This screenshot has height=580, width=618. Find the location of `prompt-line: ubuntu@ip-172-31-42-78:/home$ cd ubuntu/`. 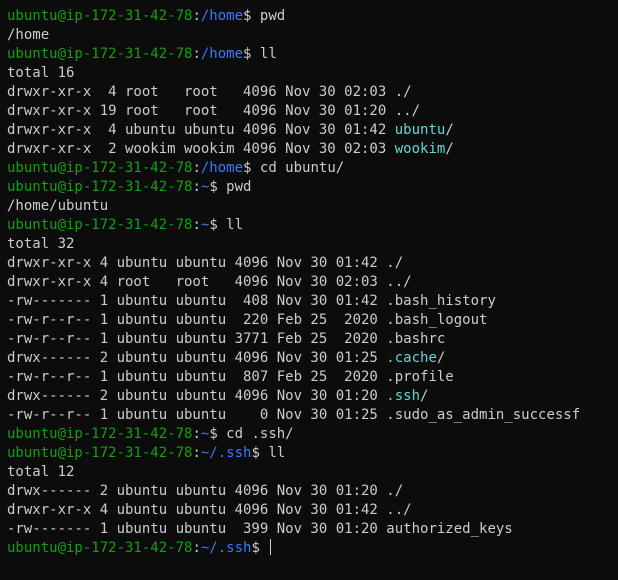

prompt-line: ubuntu@ip-172-31-42-78:/home$ cd ubuntu/ is located at coordinates (312, 168).